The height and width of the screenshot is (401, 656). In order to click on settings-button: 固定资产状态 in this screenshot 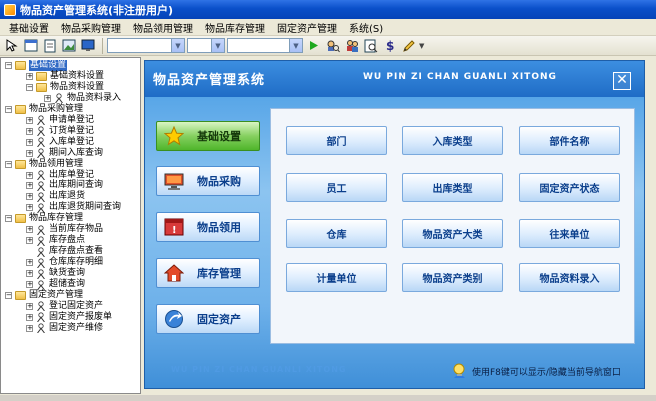, I will do `click(569, 187)`.